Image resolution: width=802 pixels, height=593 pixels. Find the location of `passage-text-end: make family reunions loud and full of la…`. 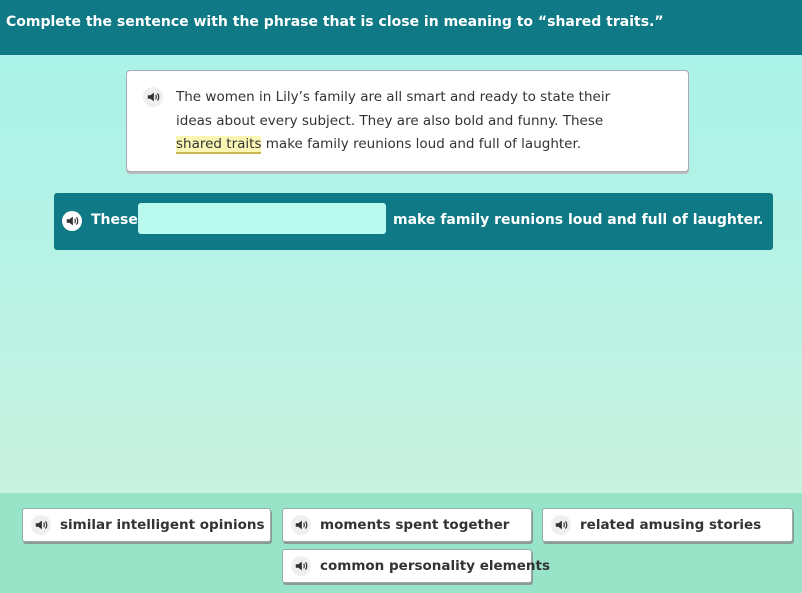

passage-text-end: make family reunions loud and full of la… is located at coordinates (421, 144).